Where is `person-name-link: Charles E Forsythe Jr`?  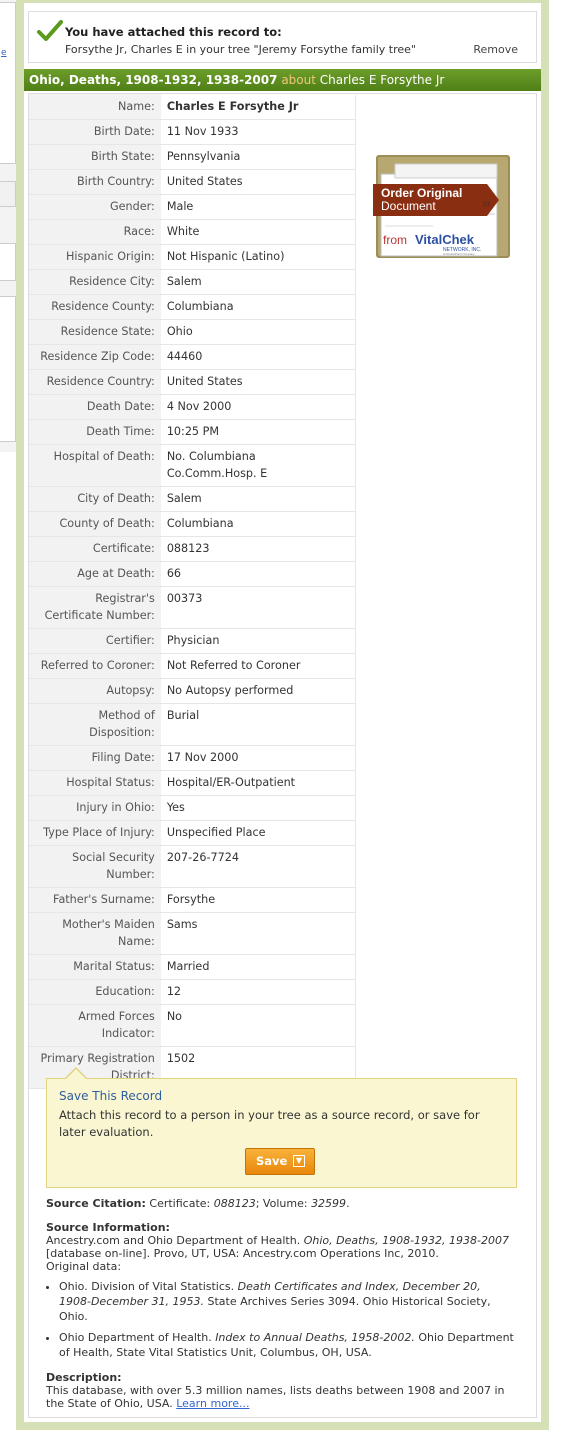
person-name-link: Charles E Forsythe Jr is located at coordinates (382, 80).